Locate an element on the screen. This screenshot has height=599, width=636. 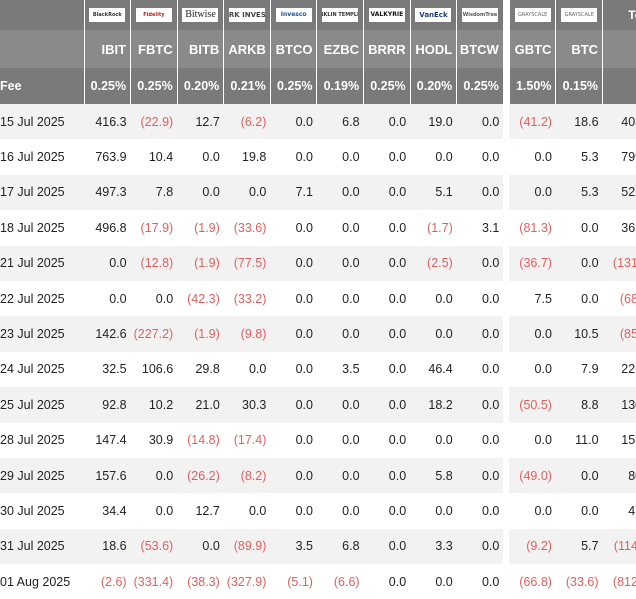
ticker-corner-cell is located at coordinates (42, 49).